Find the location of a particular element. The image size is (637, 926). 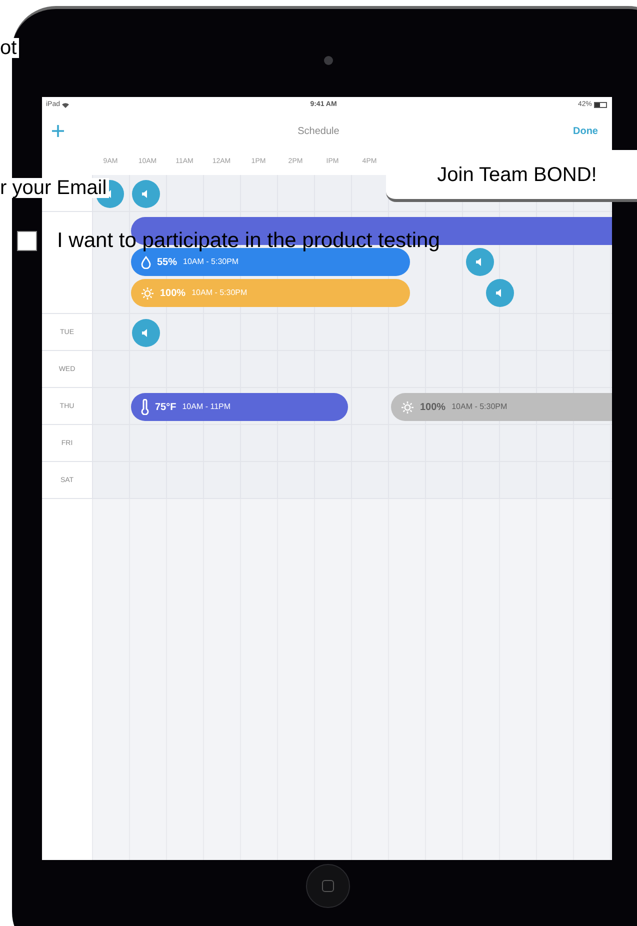

add-icon is located at coordinates (58, 131).